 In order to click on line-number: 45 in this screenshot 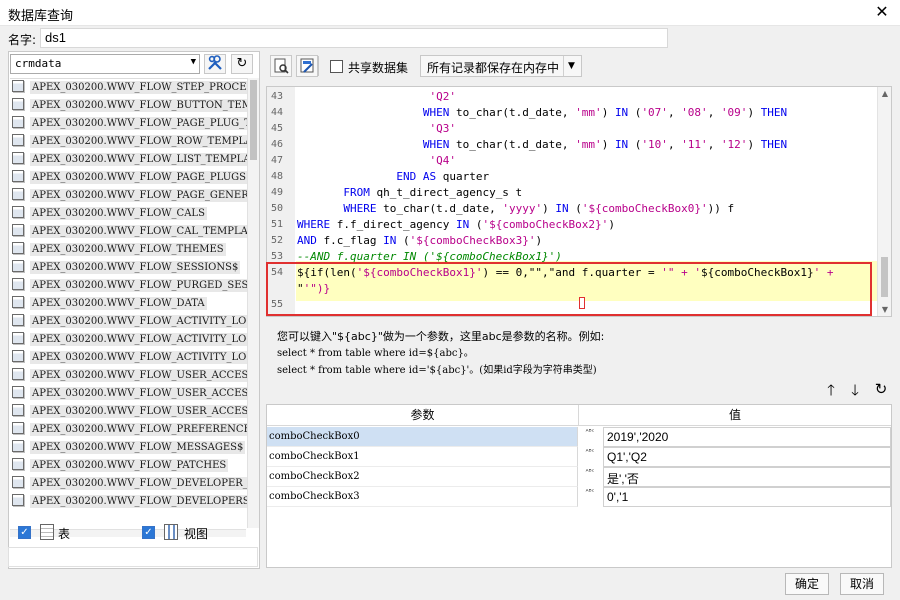, I will do `click(281, 129)`.